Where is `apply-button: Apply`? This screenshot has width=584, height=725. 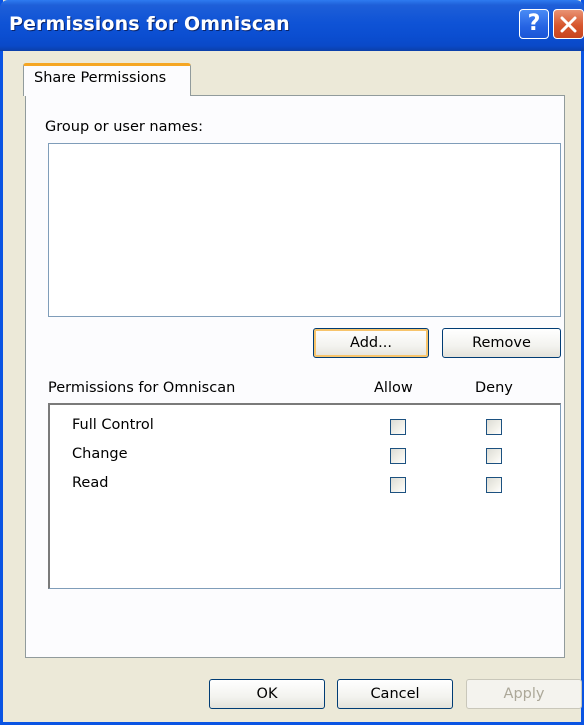
apply-button: Apply is located at coordinates (524, 694).